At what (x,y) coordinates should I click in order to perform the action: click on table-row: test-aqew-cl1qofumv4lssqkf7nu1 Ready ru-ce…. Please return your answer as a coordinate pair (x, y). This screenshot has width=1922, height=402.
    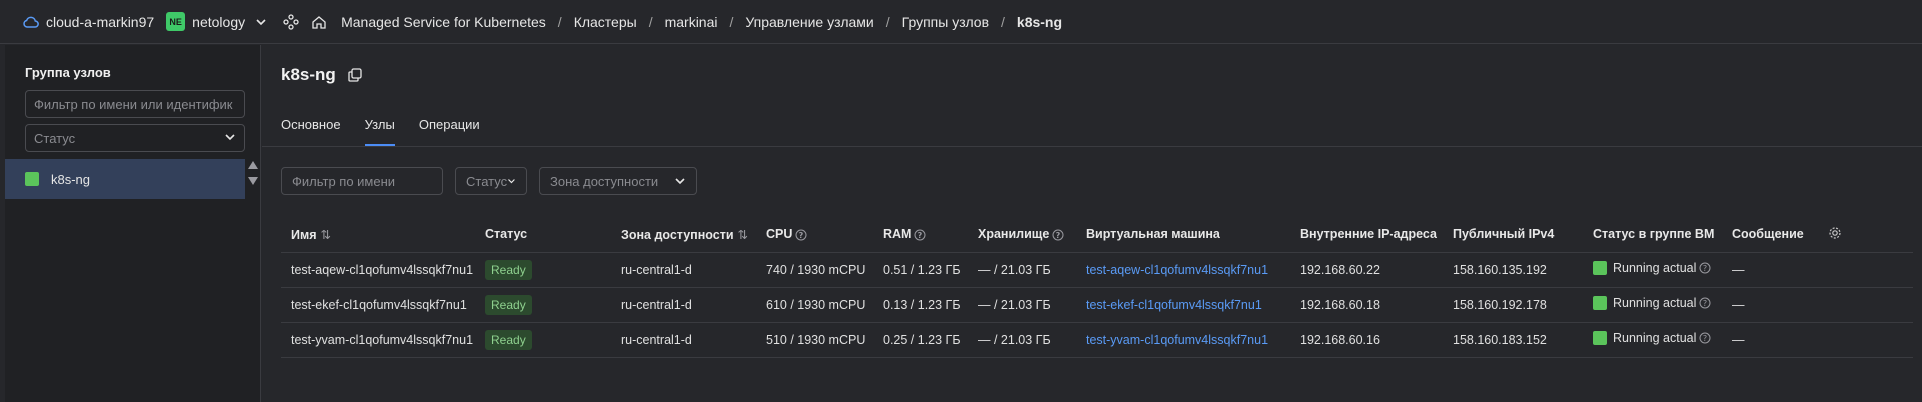
    Looking at the image, I should click on (1097, 270).